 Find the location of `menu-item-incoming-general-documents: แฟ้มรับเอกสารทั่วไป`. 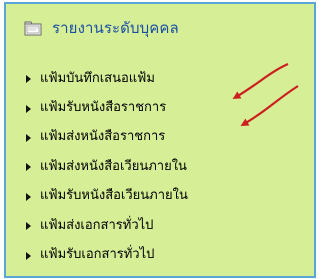

menu-item-incoming-general-documents: แฟ้มรับเอกสารทั่วไป is located at coordinates (107, 254).